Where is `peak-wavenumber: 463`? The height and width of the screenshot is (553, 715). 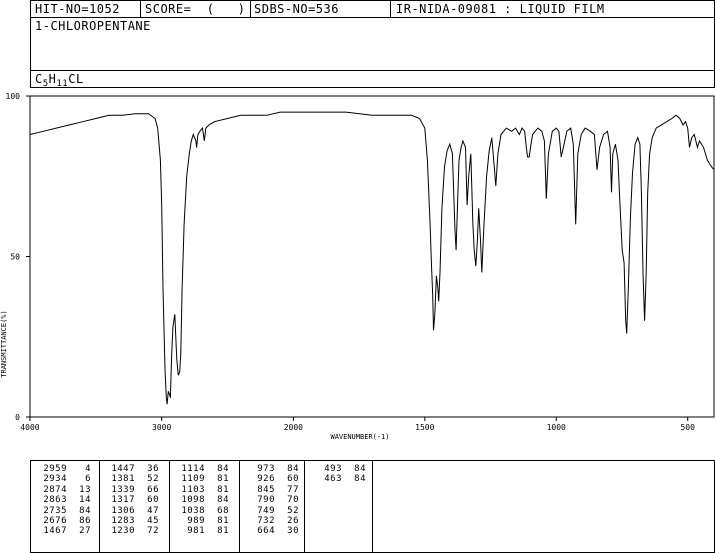 peak-wavenumber: 463 is located at coordinates (333, 479).